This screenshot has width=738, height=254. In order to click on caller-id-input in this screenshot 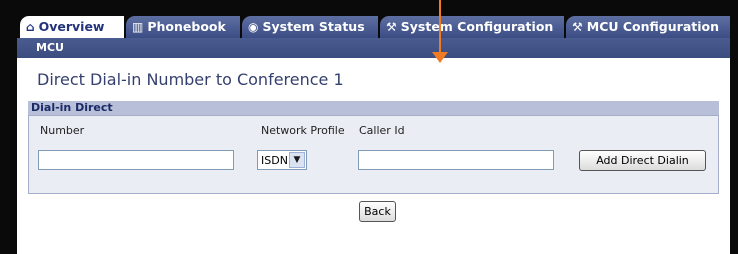, I will do `click(456, 160)`.